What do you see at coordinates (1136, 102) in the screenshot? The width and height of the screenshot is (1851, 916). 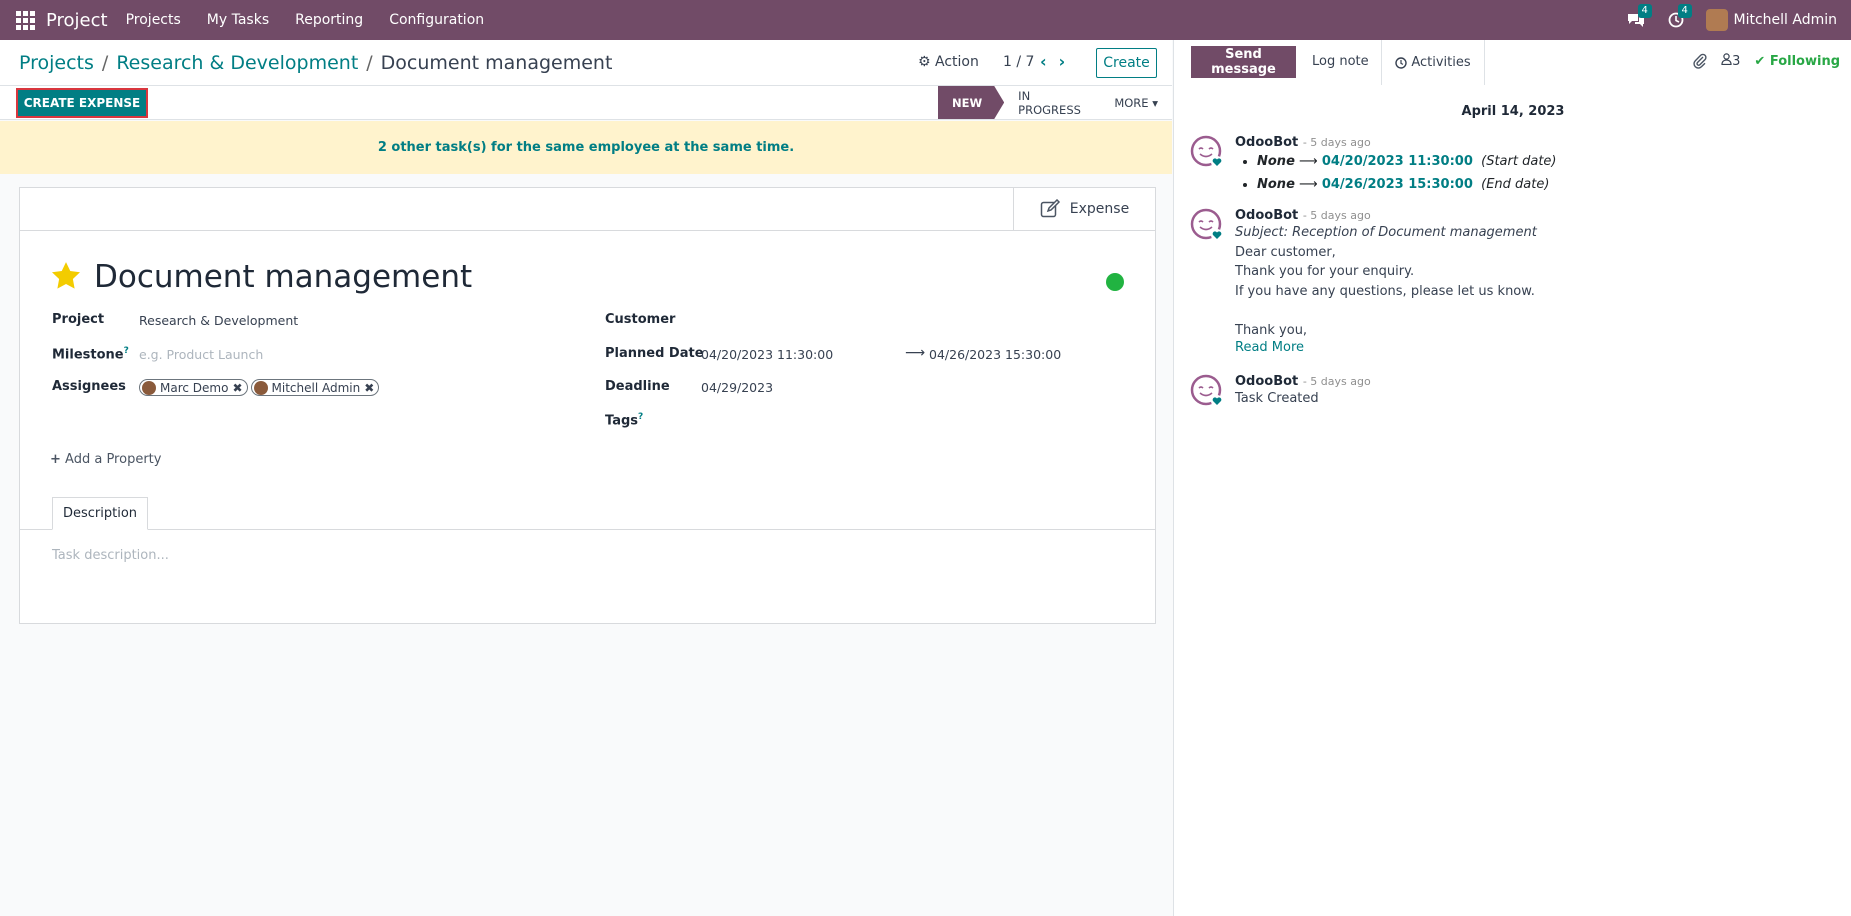 I see `stage-more: More ▾` at bounding box center [1136, 102].